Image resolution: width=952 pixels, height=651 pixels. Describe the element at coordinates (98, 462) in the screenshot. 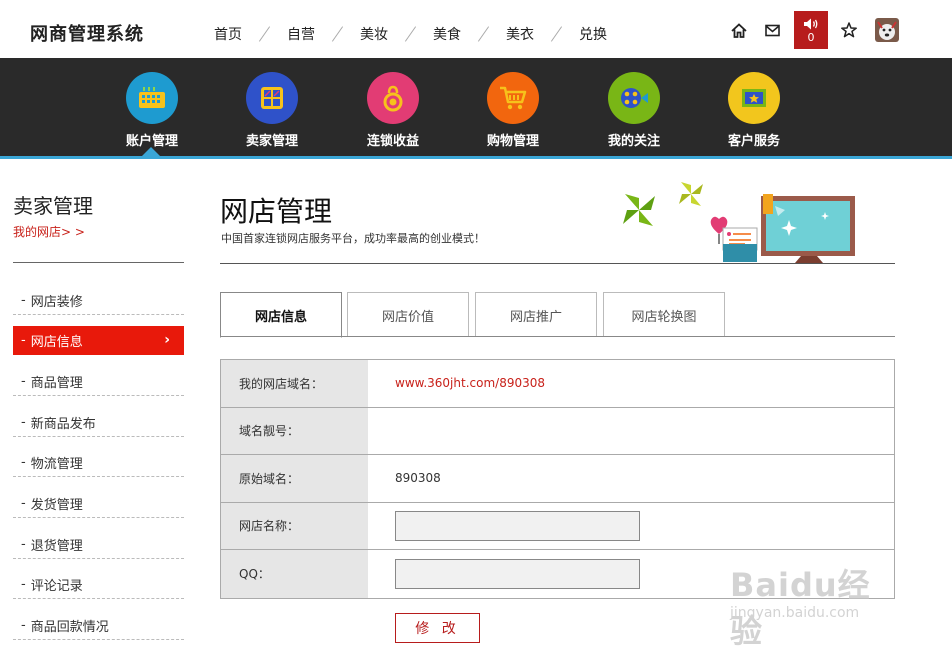

I see `sidebar-item-logistics: - 物流管理` at that location.